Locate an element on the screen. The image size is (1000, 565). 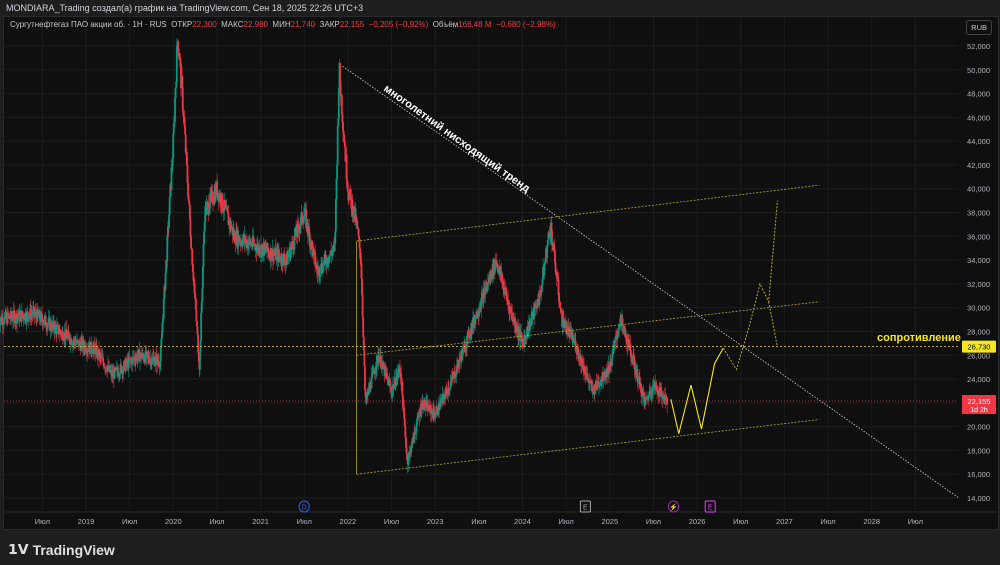
y-tick-label: 30,000 is located at coordinates (978, 308).